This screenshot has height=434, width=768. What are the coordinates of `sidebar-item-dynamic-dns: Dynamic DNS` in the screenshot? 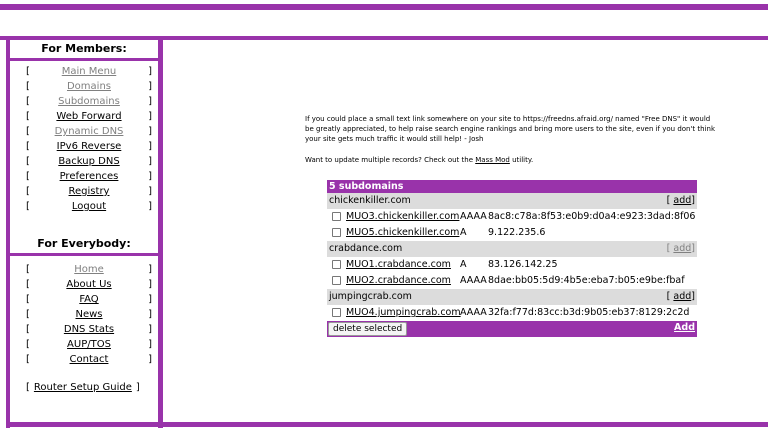 It's located at (89, 131).